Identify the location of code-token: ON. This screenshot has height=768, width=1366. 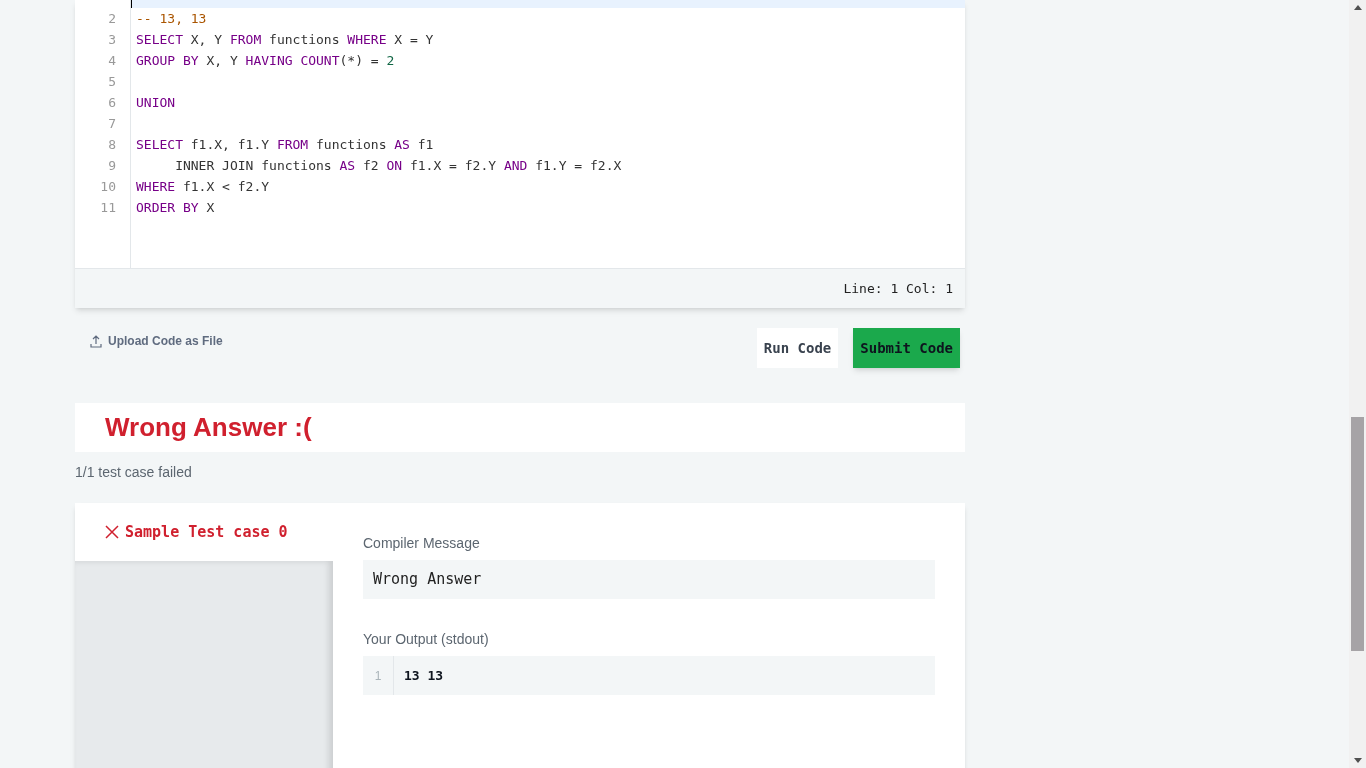
(394, 165).